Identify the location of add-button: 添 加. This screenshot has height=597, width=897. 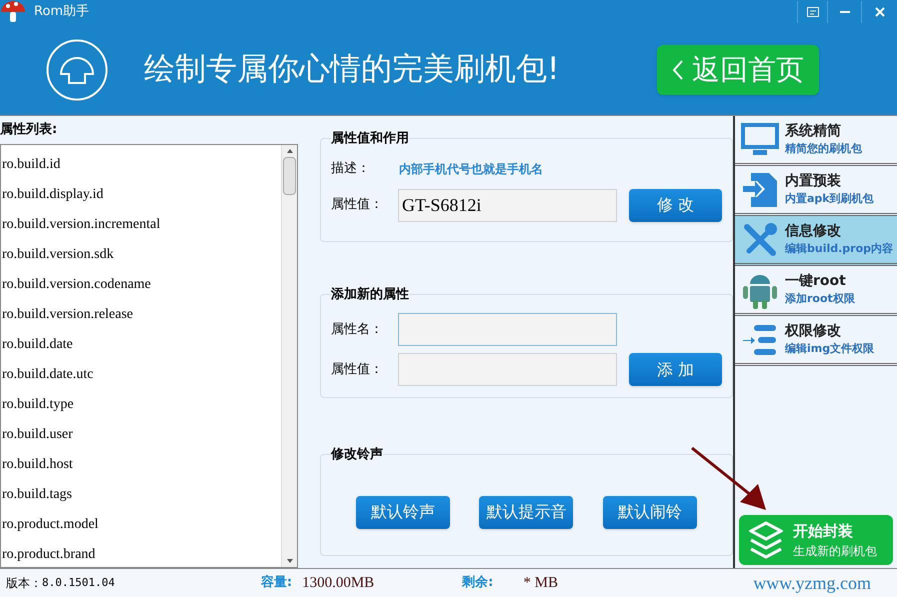
(675, 369).